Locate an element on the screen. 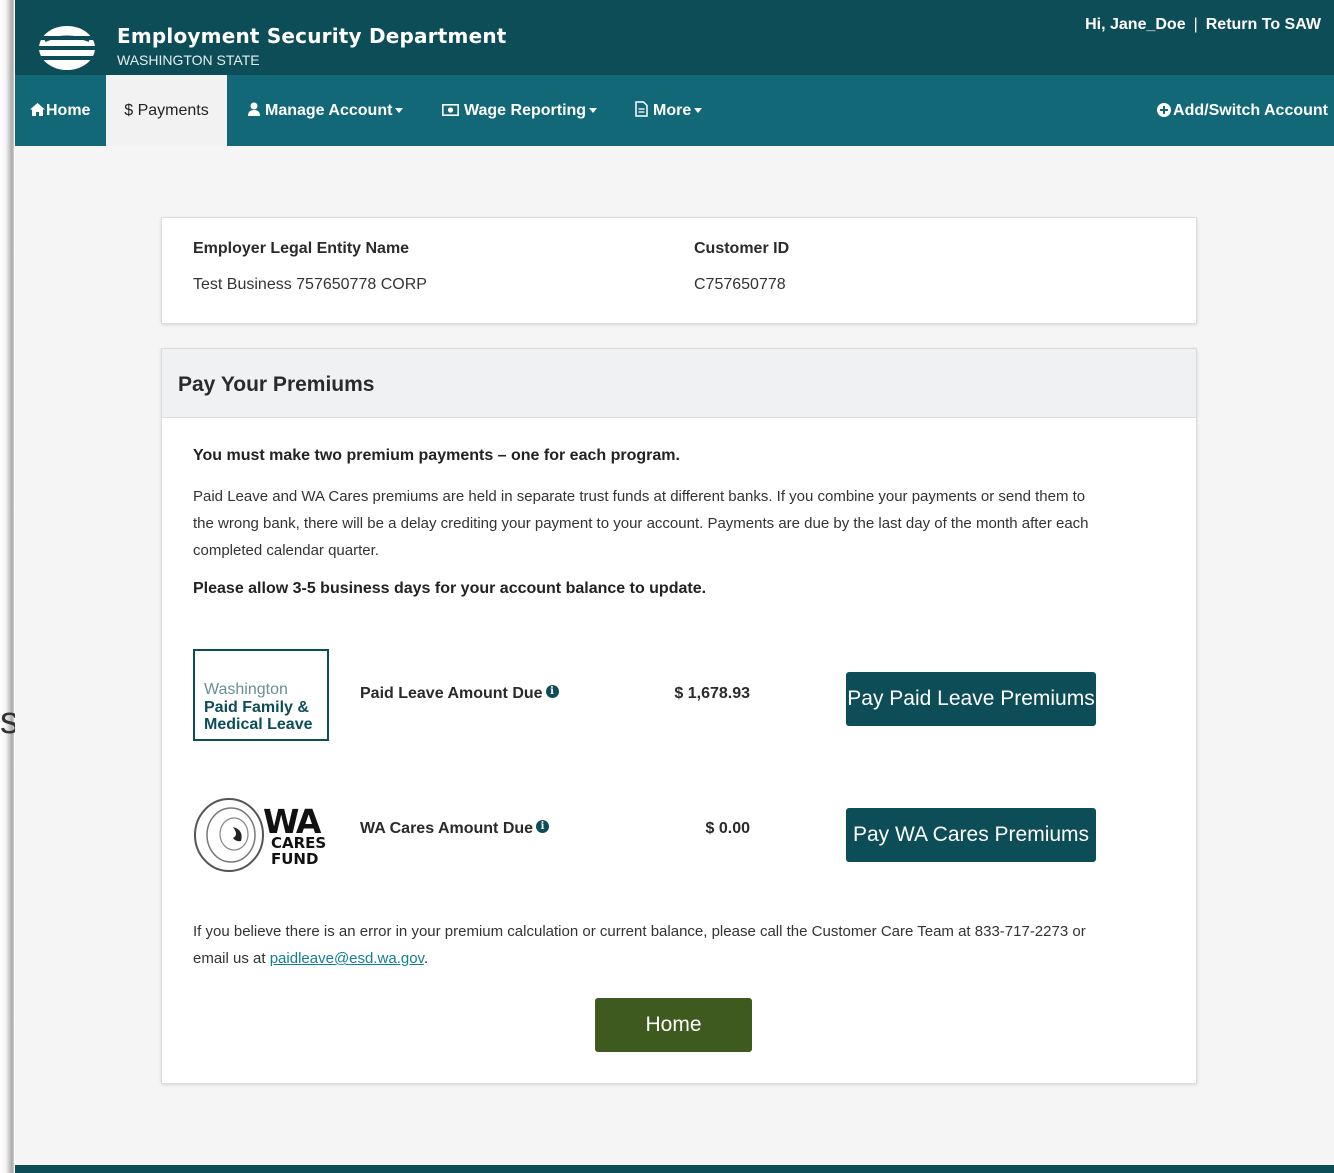 This screenshot has height=1173, width=1334. nav-add-switch-label: Add/Switch Account is located at coordinates (1250, 110).